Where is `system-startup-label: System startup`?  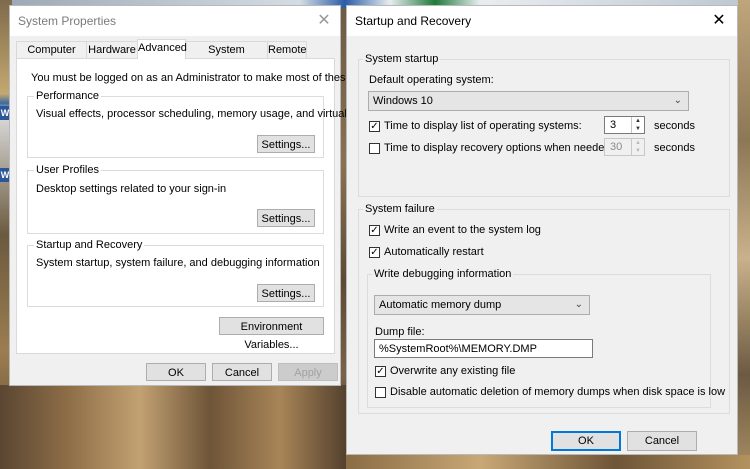
system-startup-label: System startup is located at coordinates (402, 59).